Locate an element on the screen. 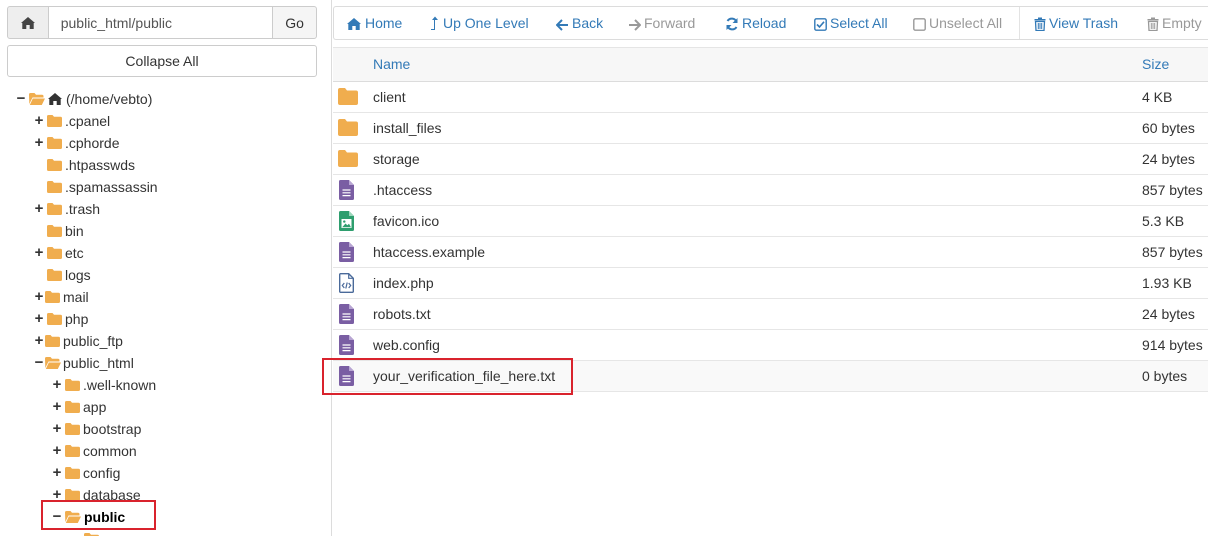 Image resolution: width=1208 pixels, height=536 pixels. tree-node-htpasswds: .htpasswds is located at coordinates (165, 165).